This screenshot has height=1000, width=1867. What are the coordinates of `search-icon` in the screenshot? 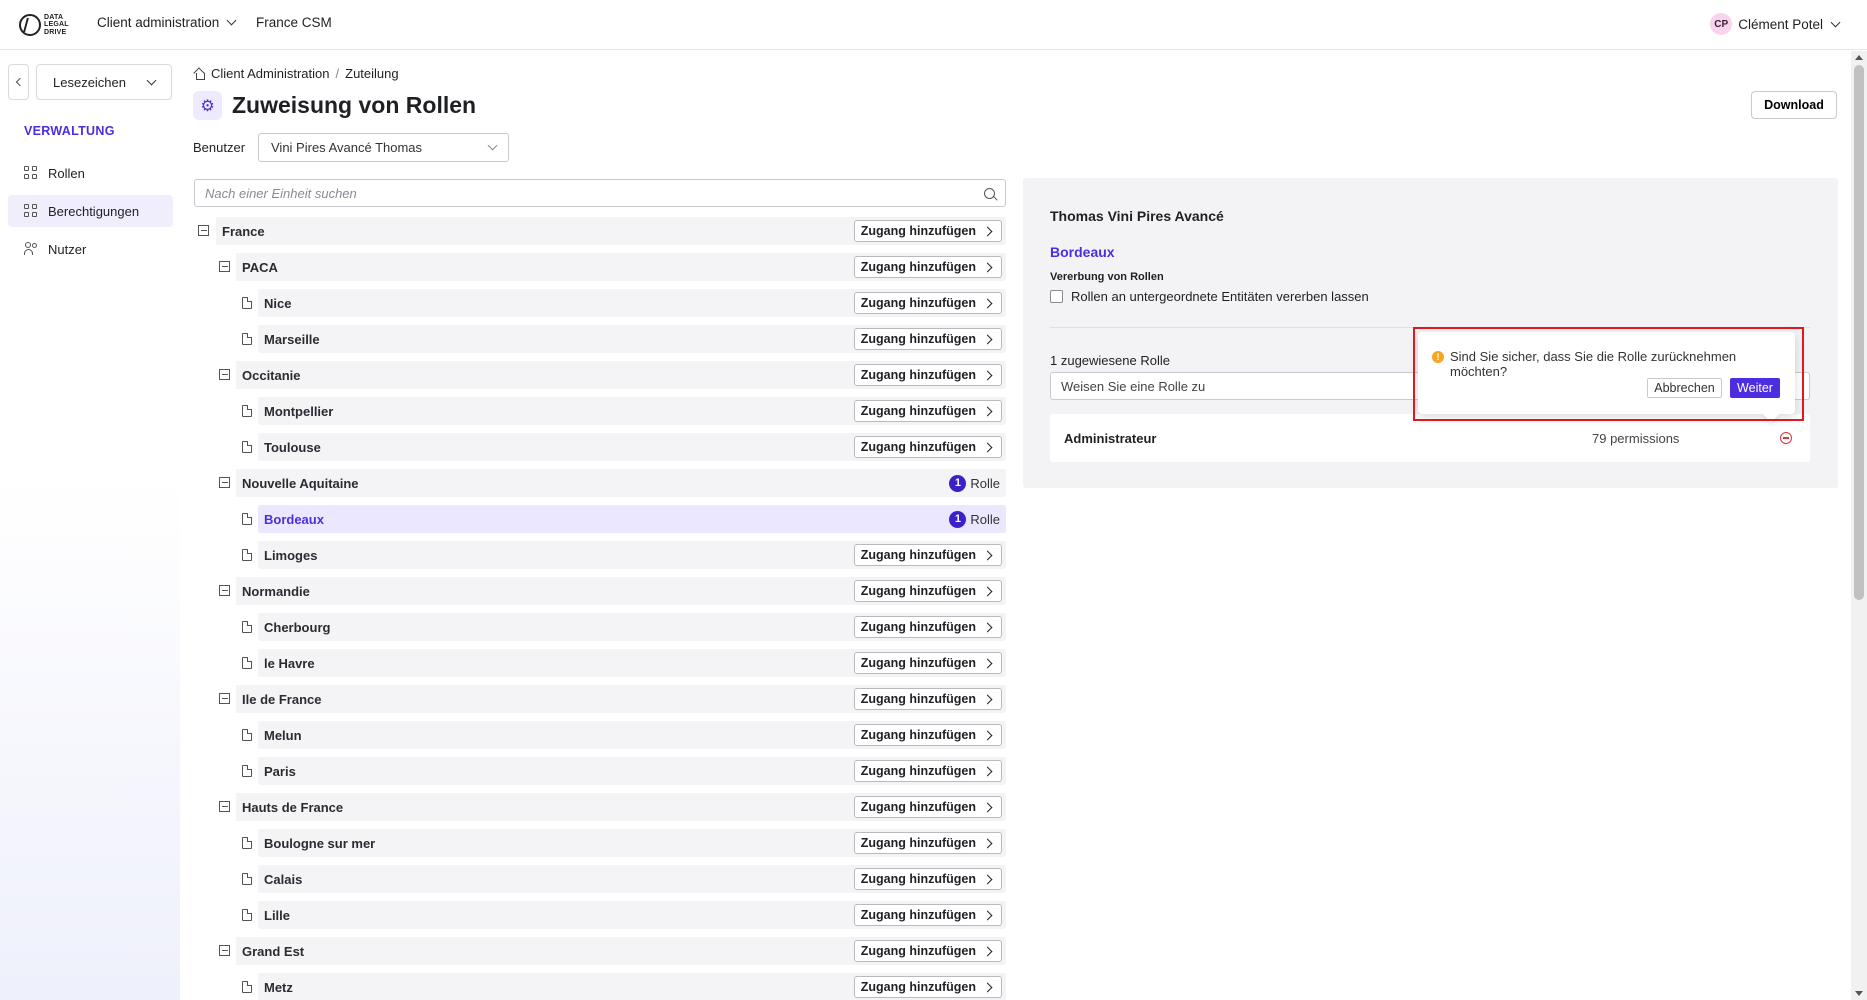 It's located at (989, 193).